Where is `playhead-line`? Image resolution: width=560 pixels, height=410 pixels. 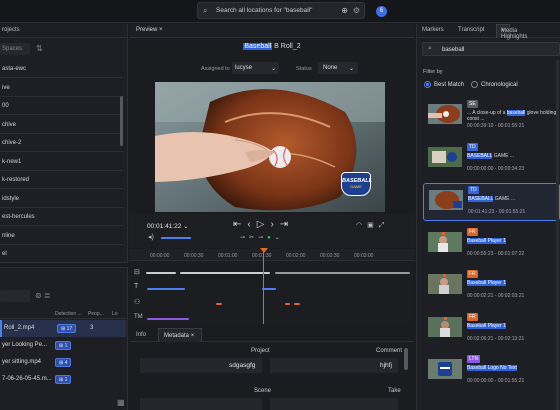
playhead-line is located at coordinates (263, 288).